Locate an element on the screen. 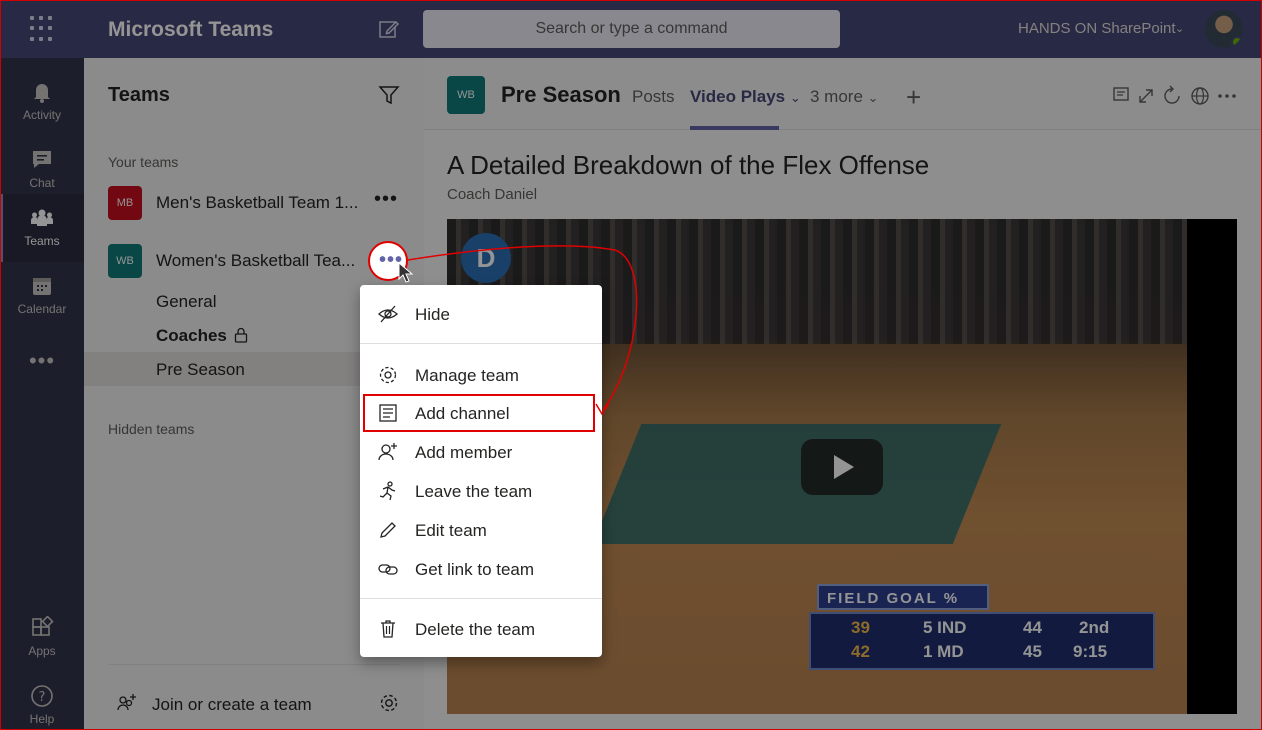 The image size is (1262, 730). menu-item-label: Add member is located at coordinates (464, 452).